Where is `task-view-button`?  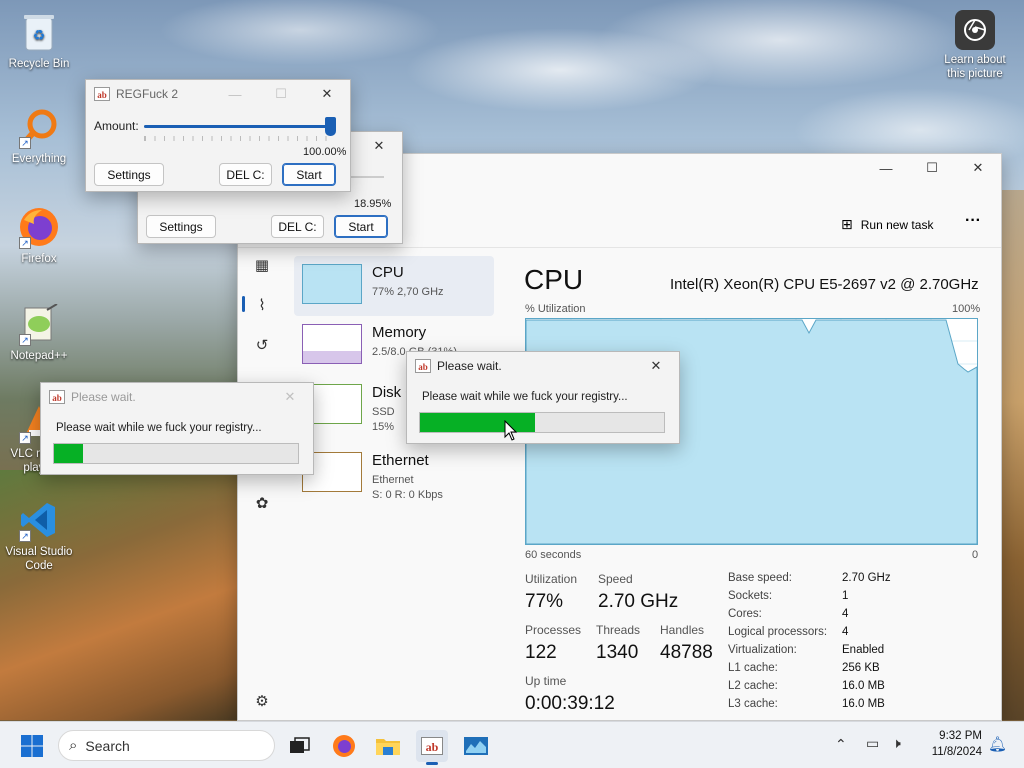 task-view-button is located at coordinates (299, 746).